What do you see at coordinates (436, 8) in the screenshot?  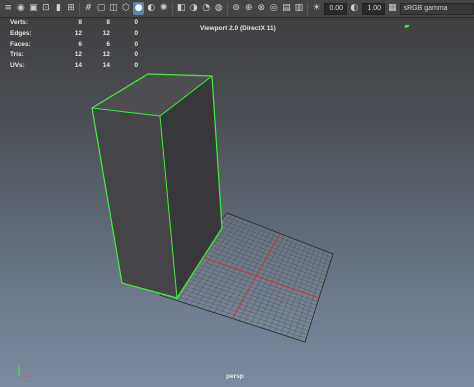 I see `color-space-dropdown: sRGB gamma` at bounding box center [436, 8].